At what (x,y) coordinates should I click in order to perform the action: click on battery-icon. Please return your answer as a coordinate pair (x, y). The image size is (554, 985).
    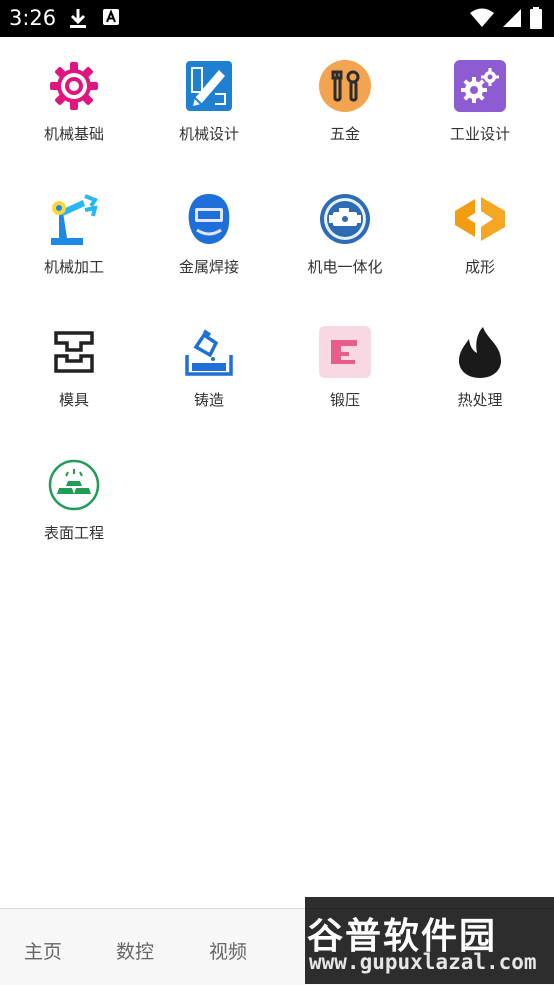
    Looking at the image, I should click on (536, 20).